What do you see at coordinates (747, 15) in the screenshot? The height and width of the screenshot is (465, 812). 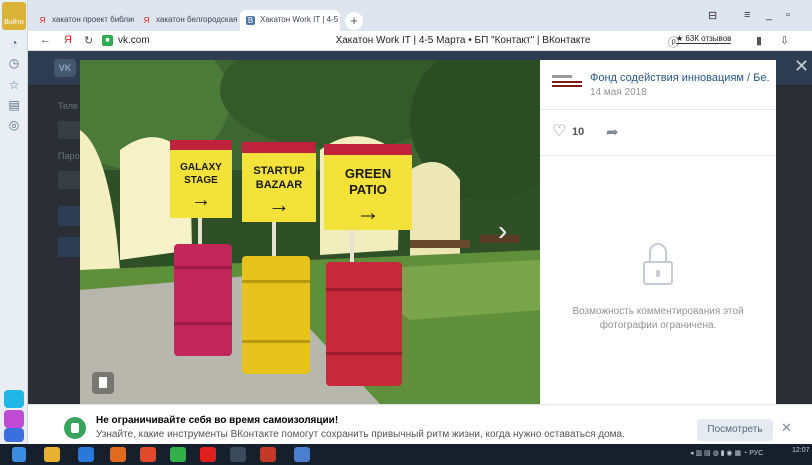 I see `menu-icon: ≡` at bounding box center [747, 15].